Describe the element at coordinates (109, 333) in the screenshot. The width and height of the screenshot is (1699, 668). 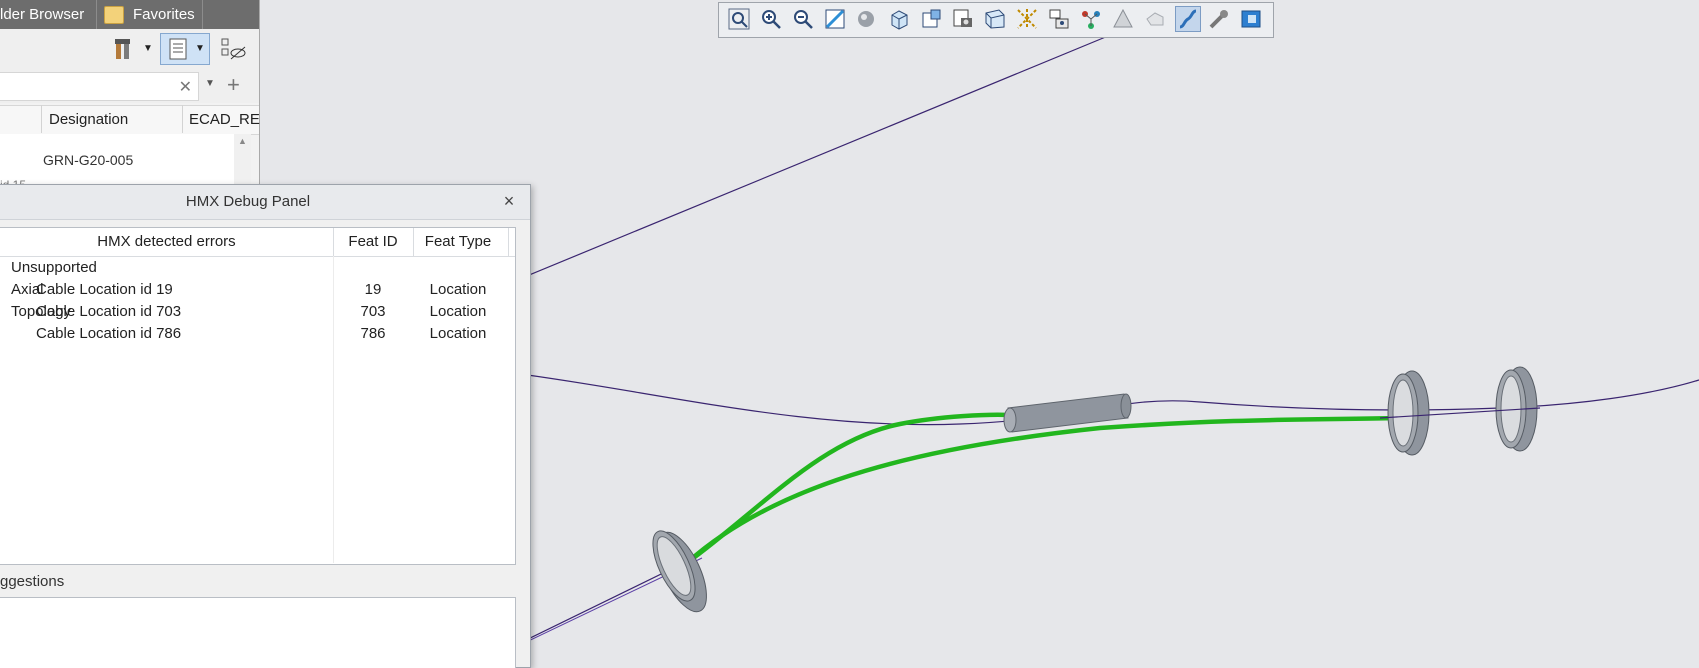
I see `error-label: Cable Location id 786` at that location.